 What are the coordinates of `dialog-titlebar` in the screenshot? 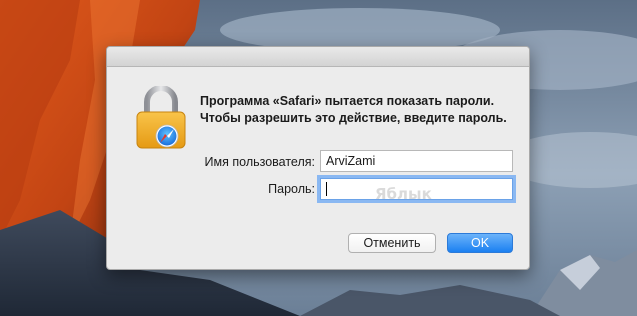 It's located at (318, 57).